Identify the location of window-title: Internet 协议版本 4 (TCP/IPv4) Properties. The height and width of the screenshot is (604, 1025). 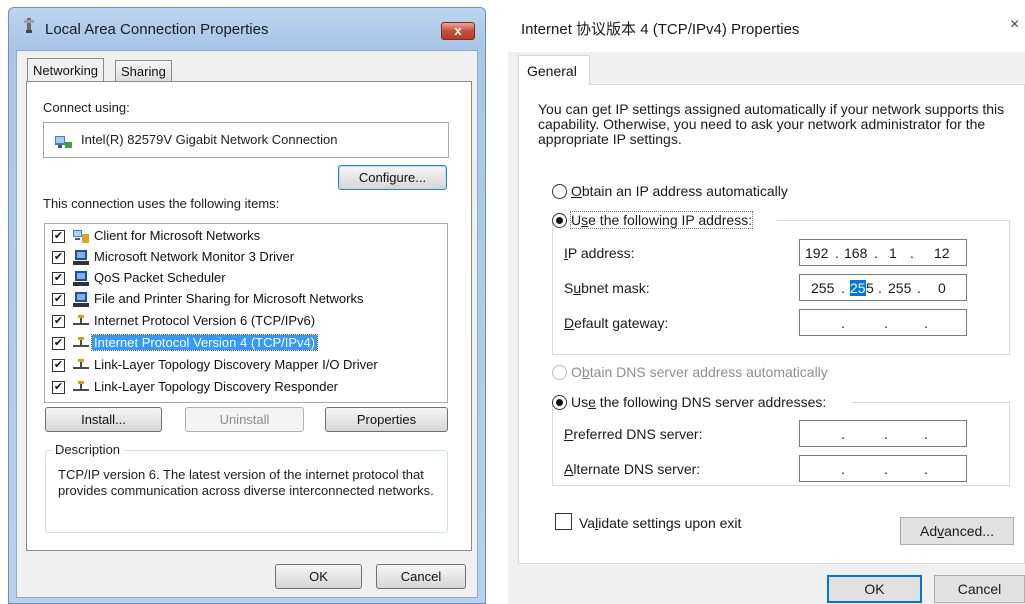
(660, 29).